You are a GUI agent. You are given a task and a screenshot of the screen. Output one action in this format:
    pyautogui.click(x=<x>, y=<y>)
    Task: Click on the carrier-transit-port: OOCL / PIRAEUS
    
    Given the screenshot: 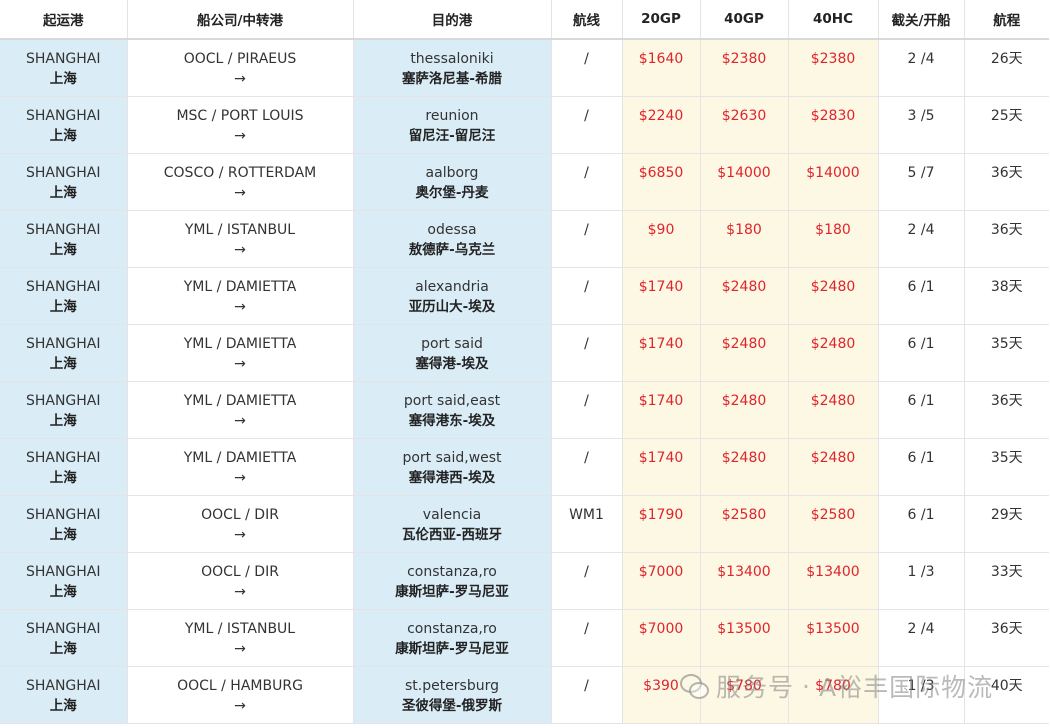 What is the action you would take?
    pyautogui.click(x=240, y=59)
    